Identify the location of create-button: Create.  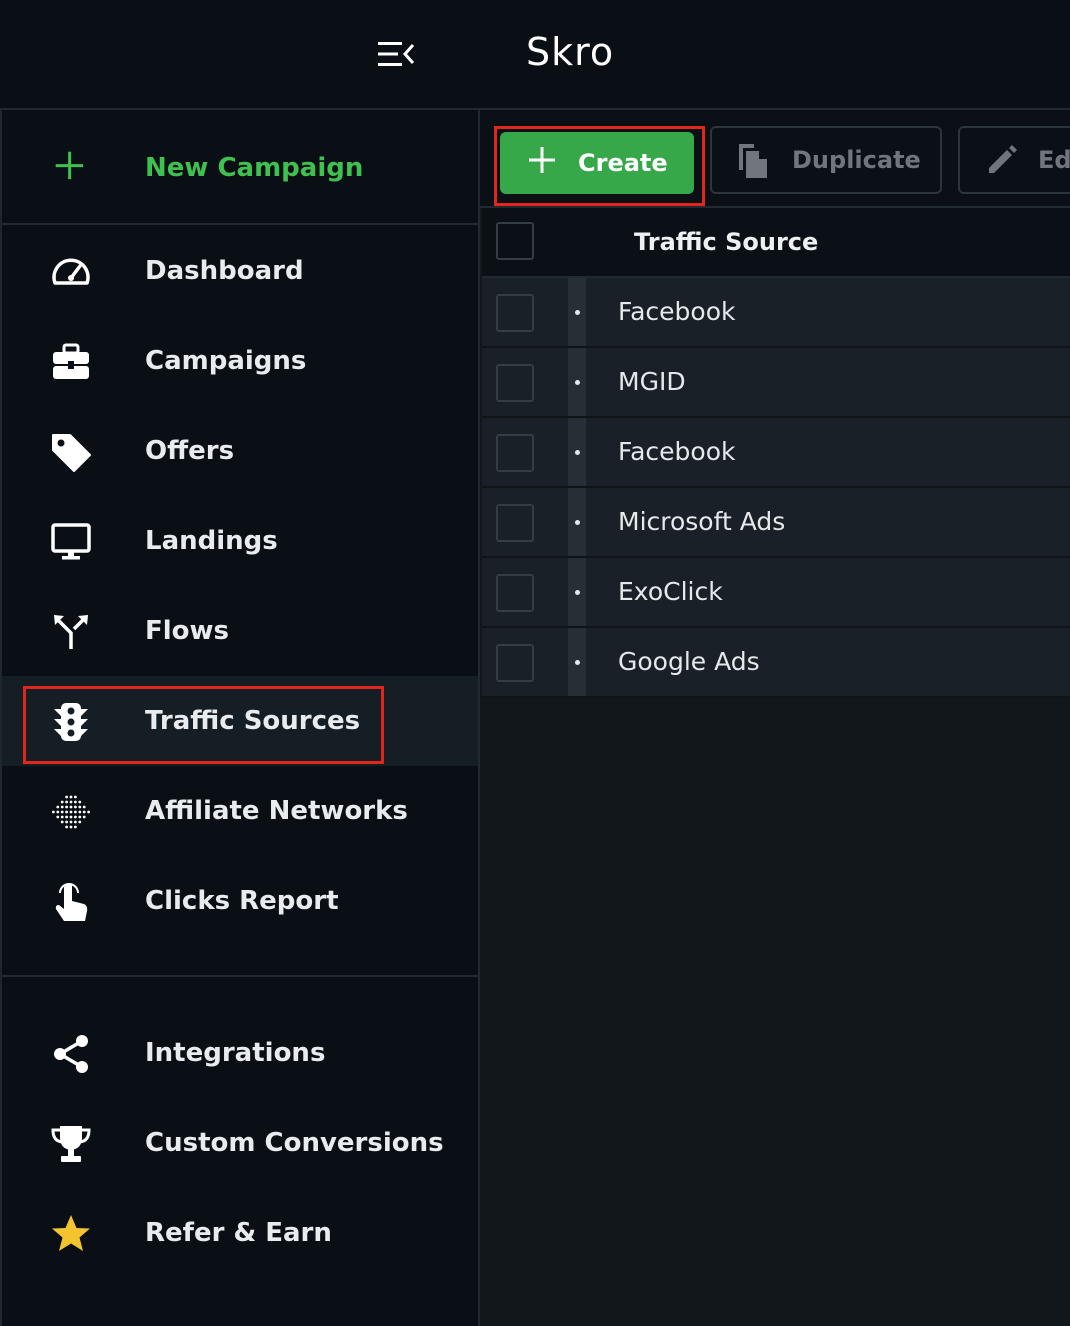
(597, 163).